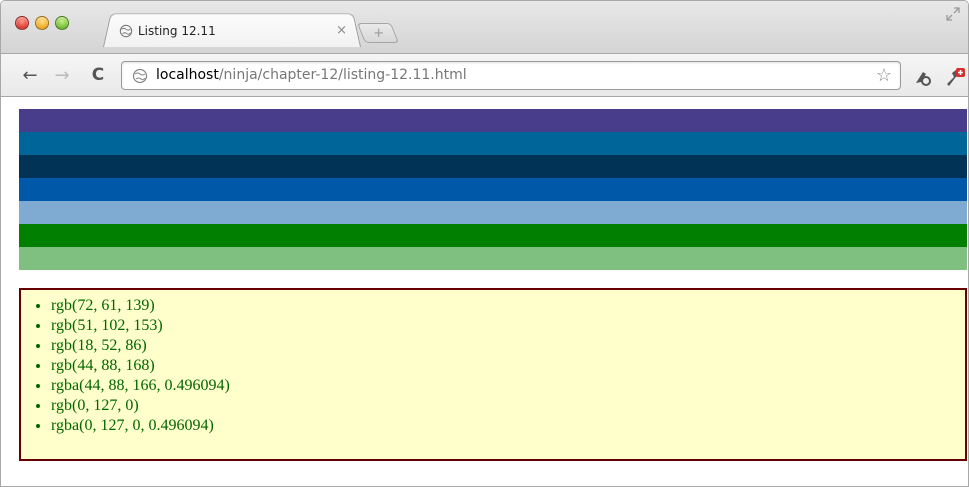 This screenshot has height=487, width=969. I want to click on zoom-window-button, so click(62, 23).